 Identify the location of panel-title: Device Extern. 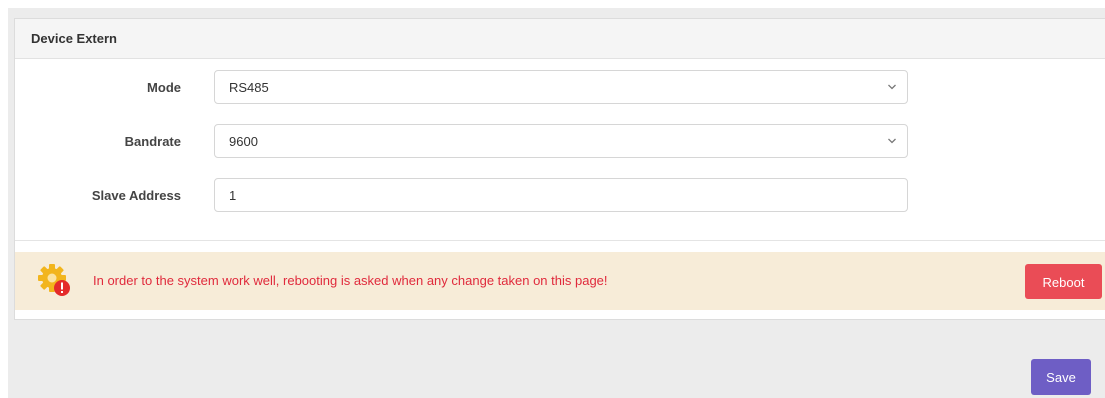
(74, 38).